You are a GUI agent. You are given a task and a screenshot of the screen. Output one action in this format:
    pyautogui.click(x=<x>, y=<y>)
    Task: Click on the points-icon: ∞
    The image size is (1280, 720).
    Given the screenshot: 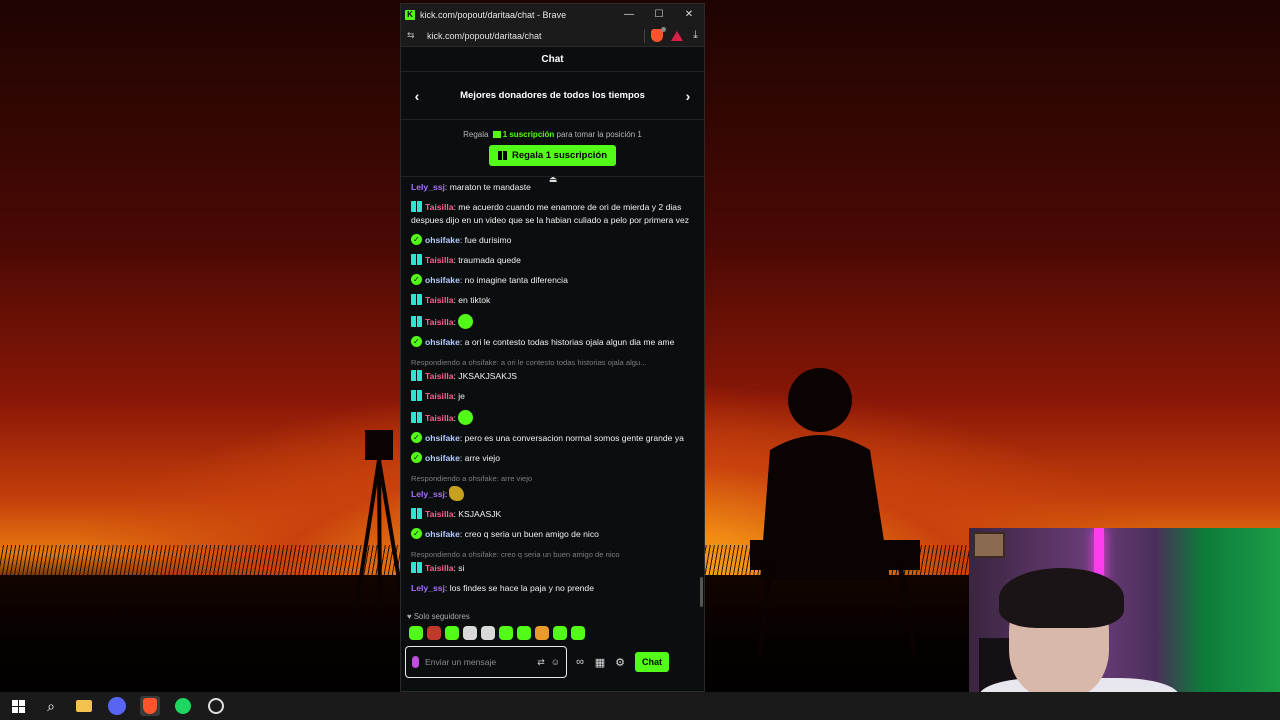 What is the action you would take?
    pyautogui.click(x=580, y=662)
    